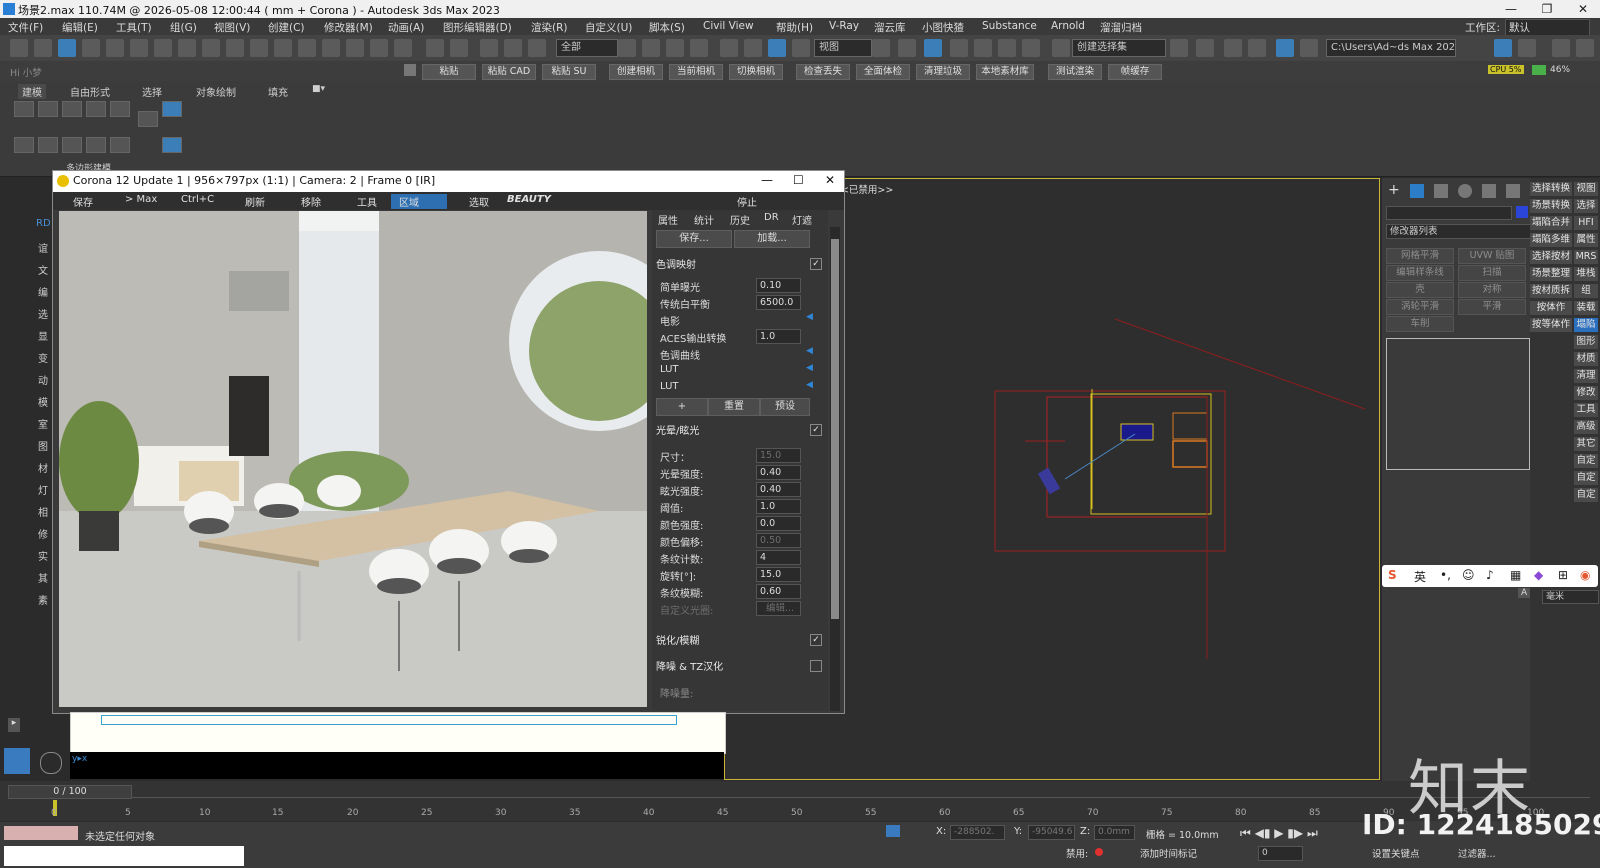 Image resolution: width=1600 pixels, height=868 pixels. Describe the element at coordinates (91, 48) in the screenshot. I see `sun-icon` at that location.